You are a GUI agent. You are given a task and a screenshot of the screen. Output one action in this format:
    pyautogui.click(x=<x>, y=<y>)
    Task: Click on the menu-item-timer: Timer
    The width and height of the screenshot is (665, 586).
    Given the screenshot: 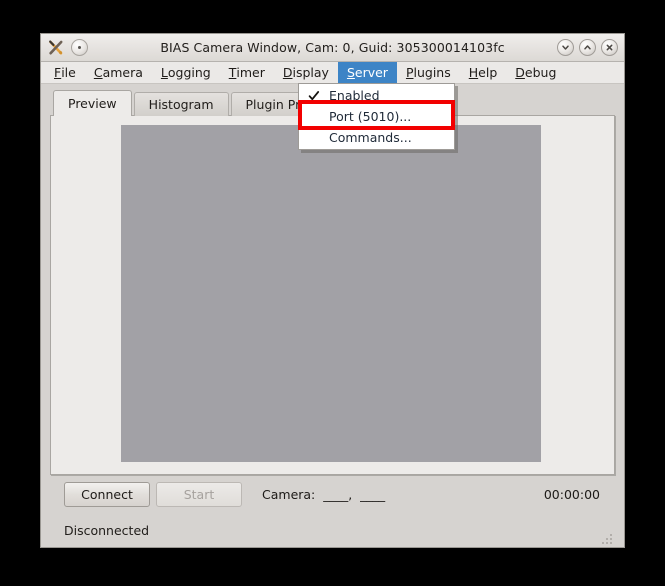 What is the action you would take?
    pyautogui.click(x=247, y=72)
    